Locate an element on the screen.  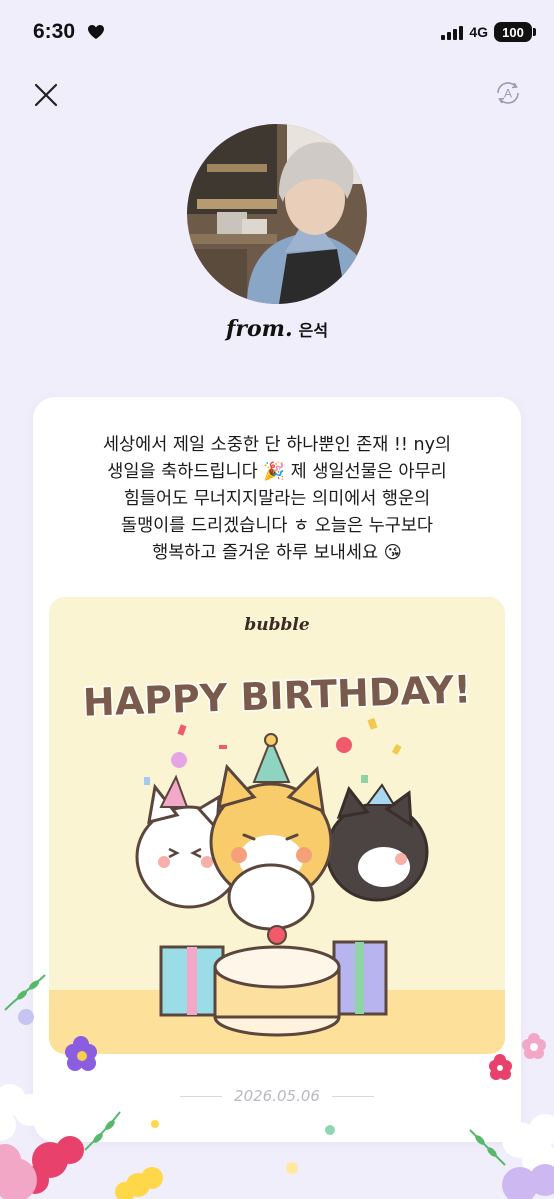
svg-text: A is located at coordinates (508, 94).